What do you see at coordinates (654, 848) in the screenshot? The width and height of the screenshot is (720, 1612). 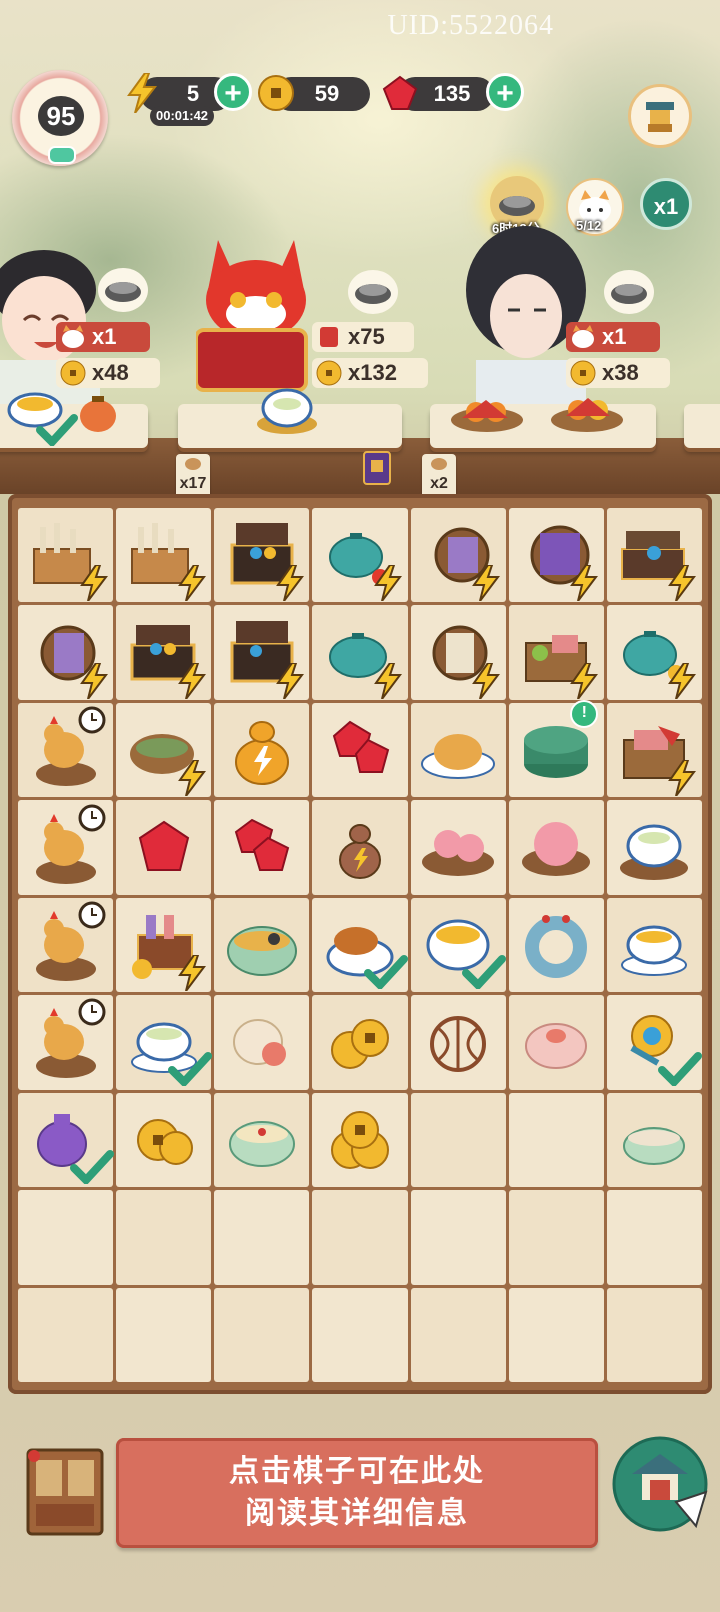 I see `tea-cup-set-item` at bounding box center [654, 848].